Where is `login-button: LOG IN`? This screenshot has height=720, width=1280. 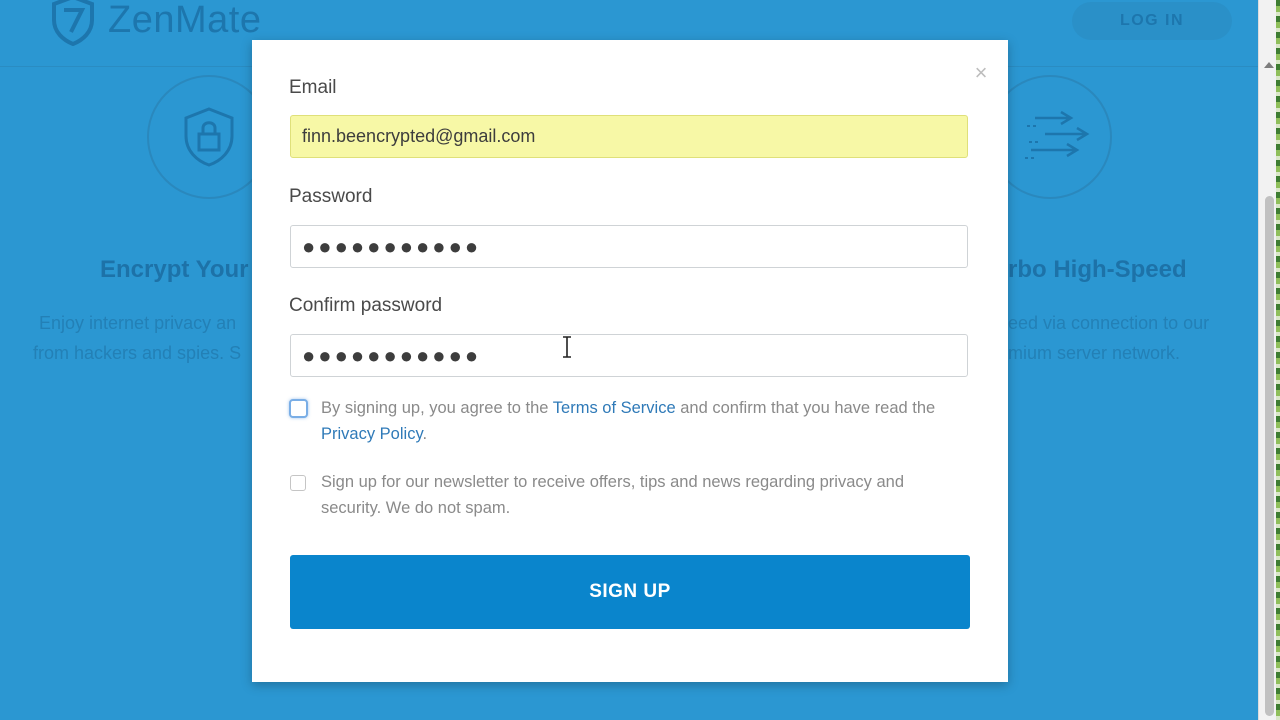
login-button: LOG IN is located at coordinates (1152, 21).